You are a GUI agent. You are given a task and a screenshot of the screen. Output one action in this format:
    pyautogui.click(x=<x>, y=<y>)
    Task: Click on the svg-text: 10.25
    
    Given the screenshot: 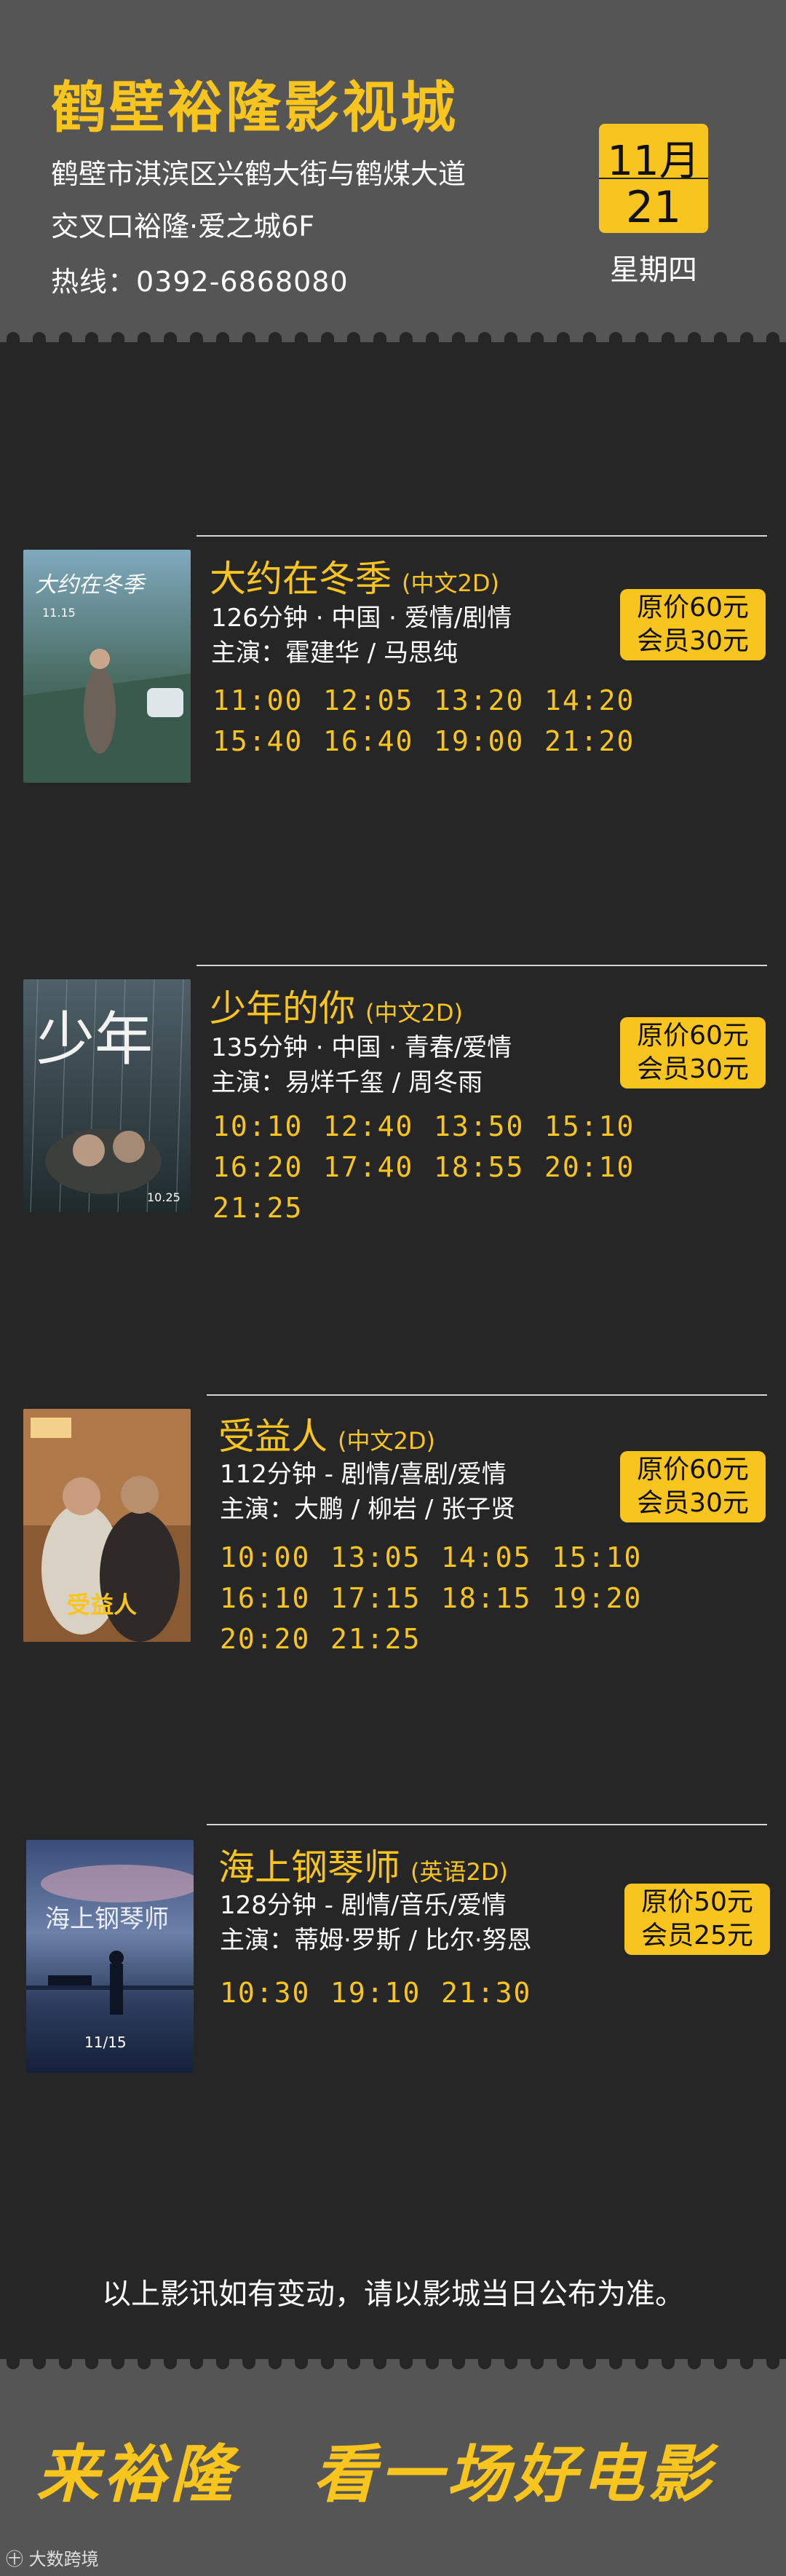 What is the action you would take?
    pyautogui.click(x=163, y=1197)
    